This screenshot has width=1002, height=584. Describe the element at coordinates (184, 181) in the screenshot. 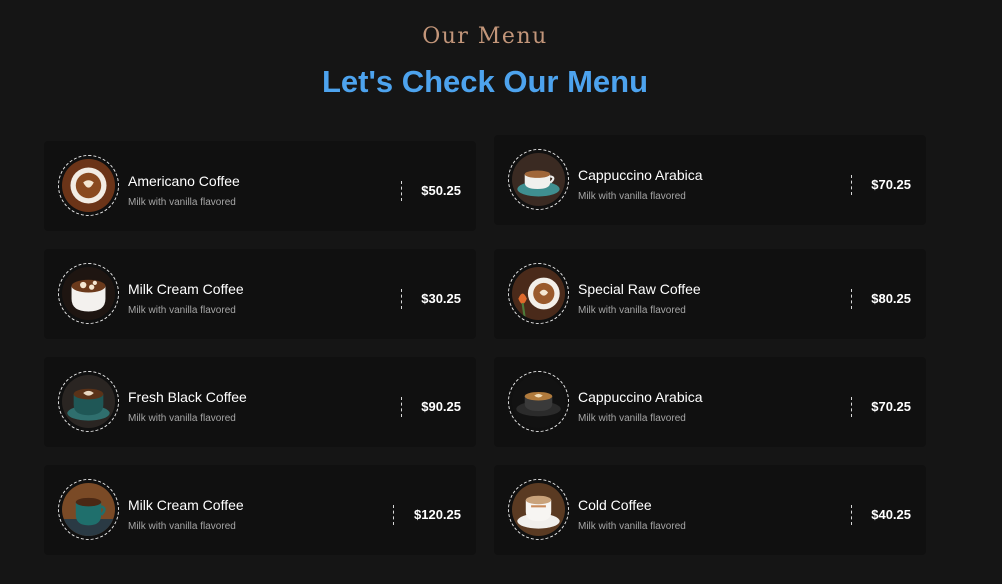

I see `item-name: Americano Coffee` at that location.